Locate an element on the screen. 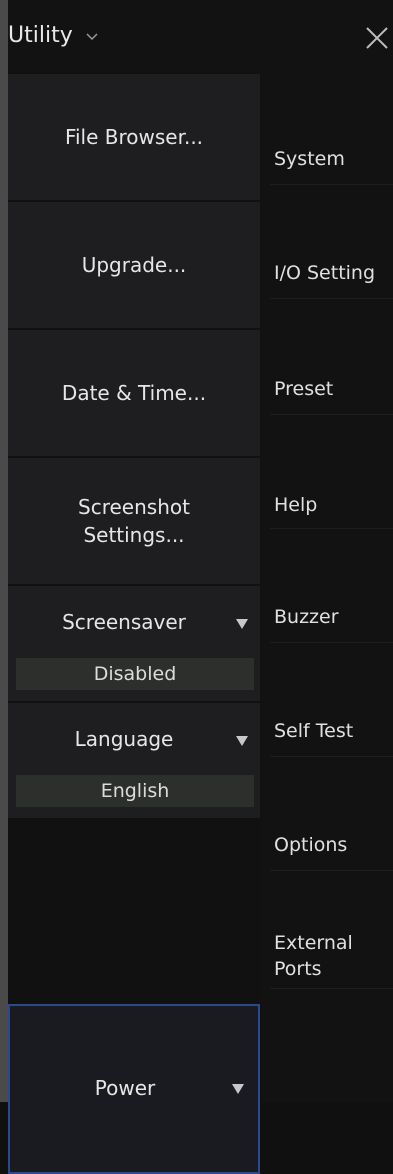  page-title: Utility is located at coordinates (40, 35).